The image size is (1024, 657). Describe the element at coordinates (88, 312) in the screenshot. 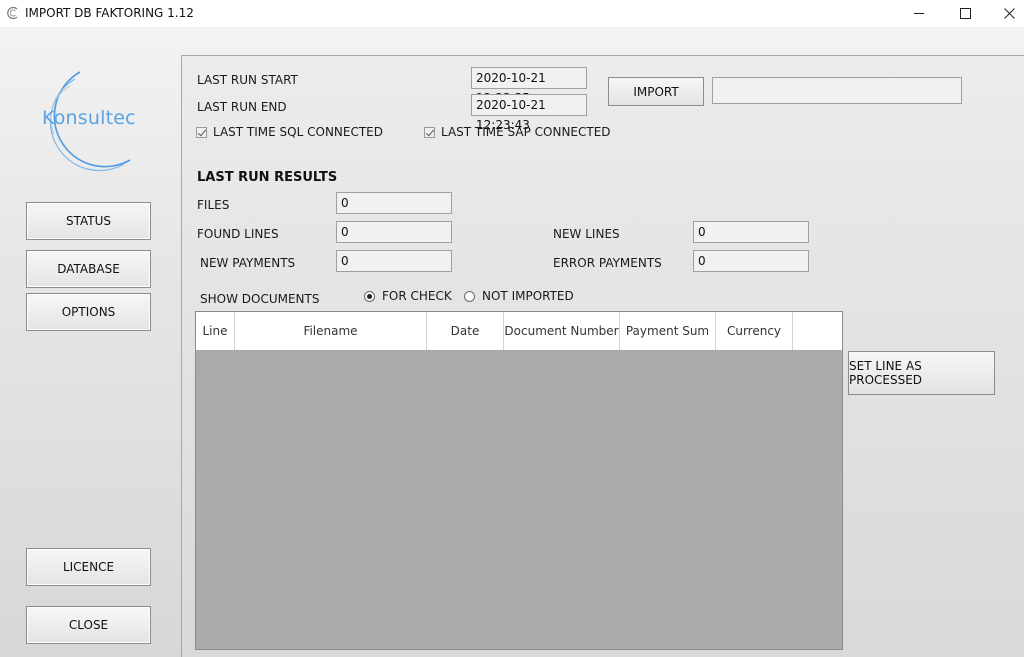

I see `options-button: OPTIONS` at that location.